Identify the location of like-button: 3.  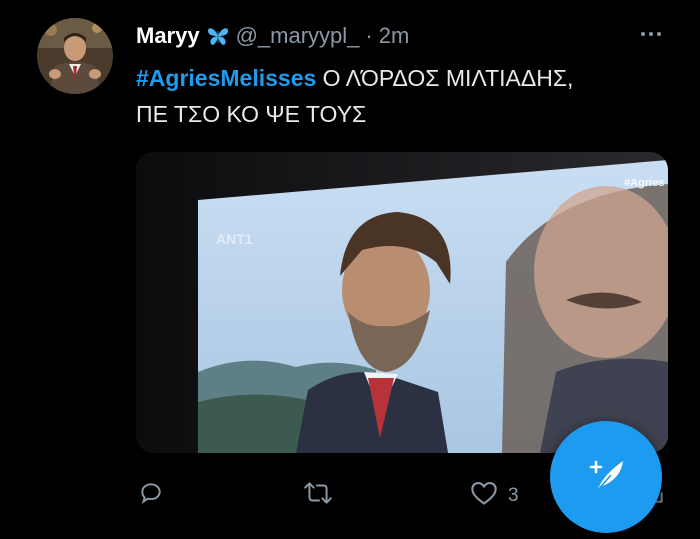
(494, 496).